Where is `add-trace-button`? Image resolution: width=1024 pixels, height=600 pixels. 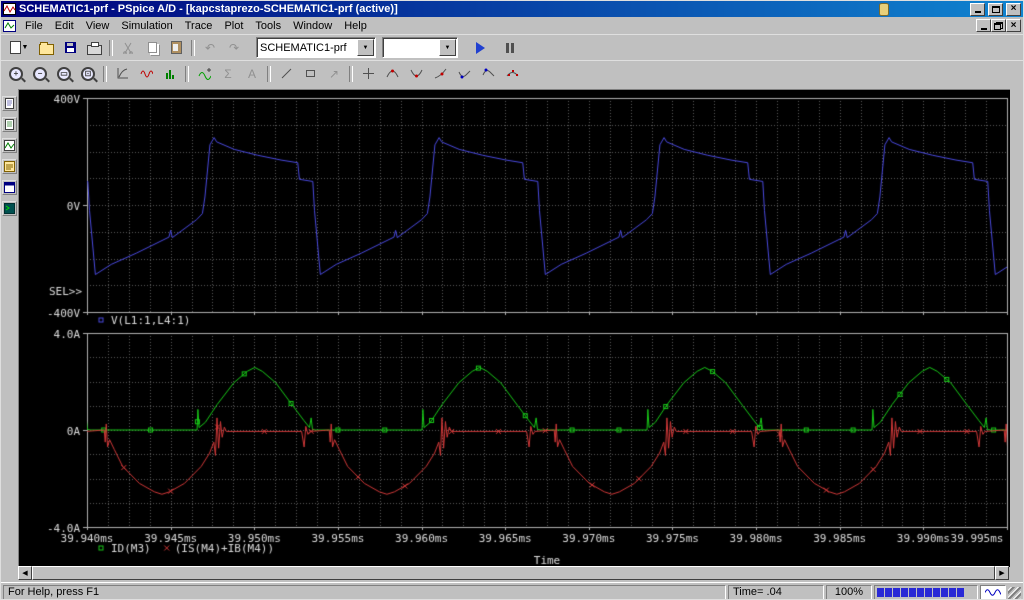
add-trace-button is located at coordinates (204, 74).